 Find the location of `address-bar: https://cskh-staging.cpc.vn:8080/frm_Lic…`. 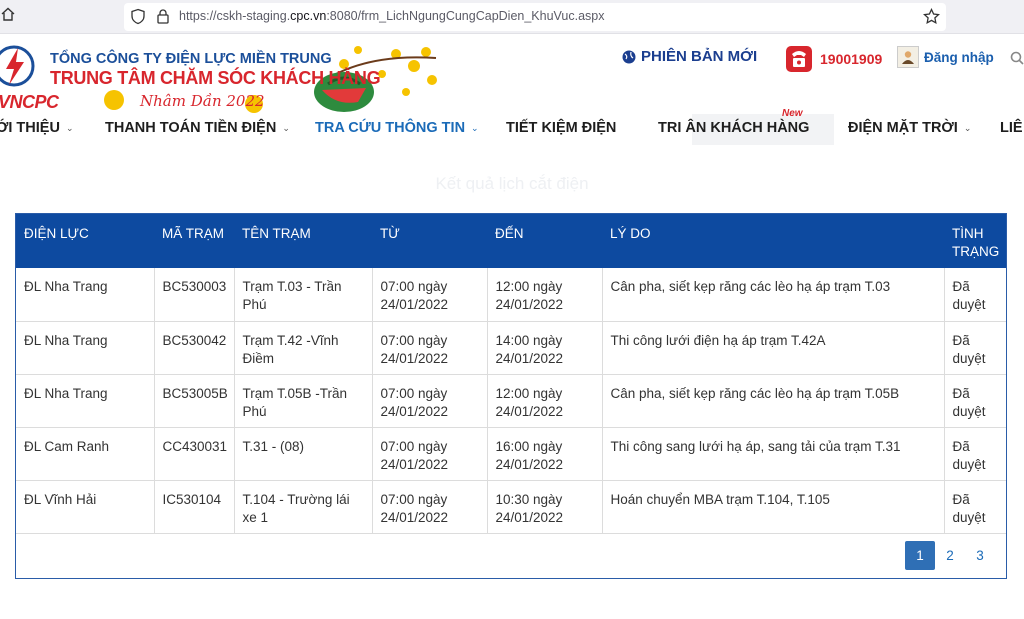

address-bar: https://cskh-staging.cpc.vn:8080/frm_Lic… is located at coordinates (535, 17).